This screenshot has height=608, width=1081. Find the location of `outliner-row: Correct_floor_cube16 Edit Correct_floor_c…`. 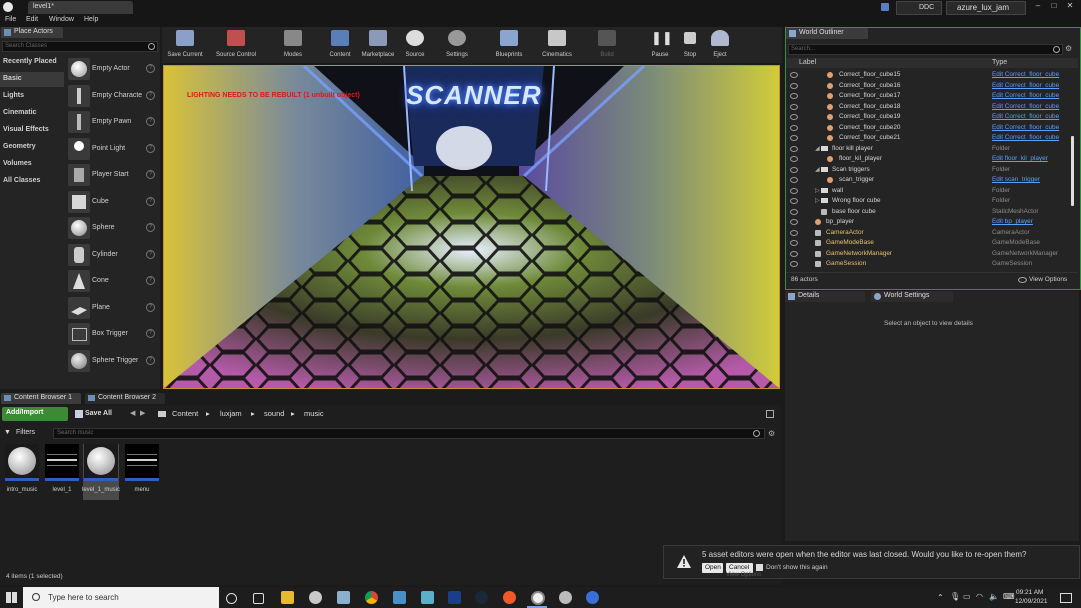

outliner-row: Correct_floor_cube16 Edit Correct_floor_c… is located at coordinates (928, 86).